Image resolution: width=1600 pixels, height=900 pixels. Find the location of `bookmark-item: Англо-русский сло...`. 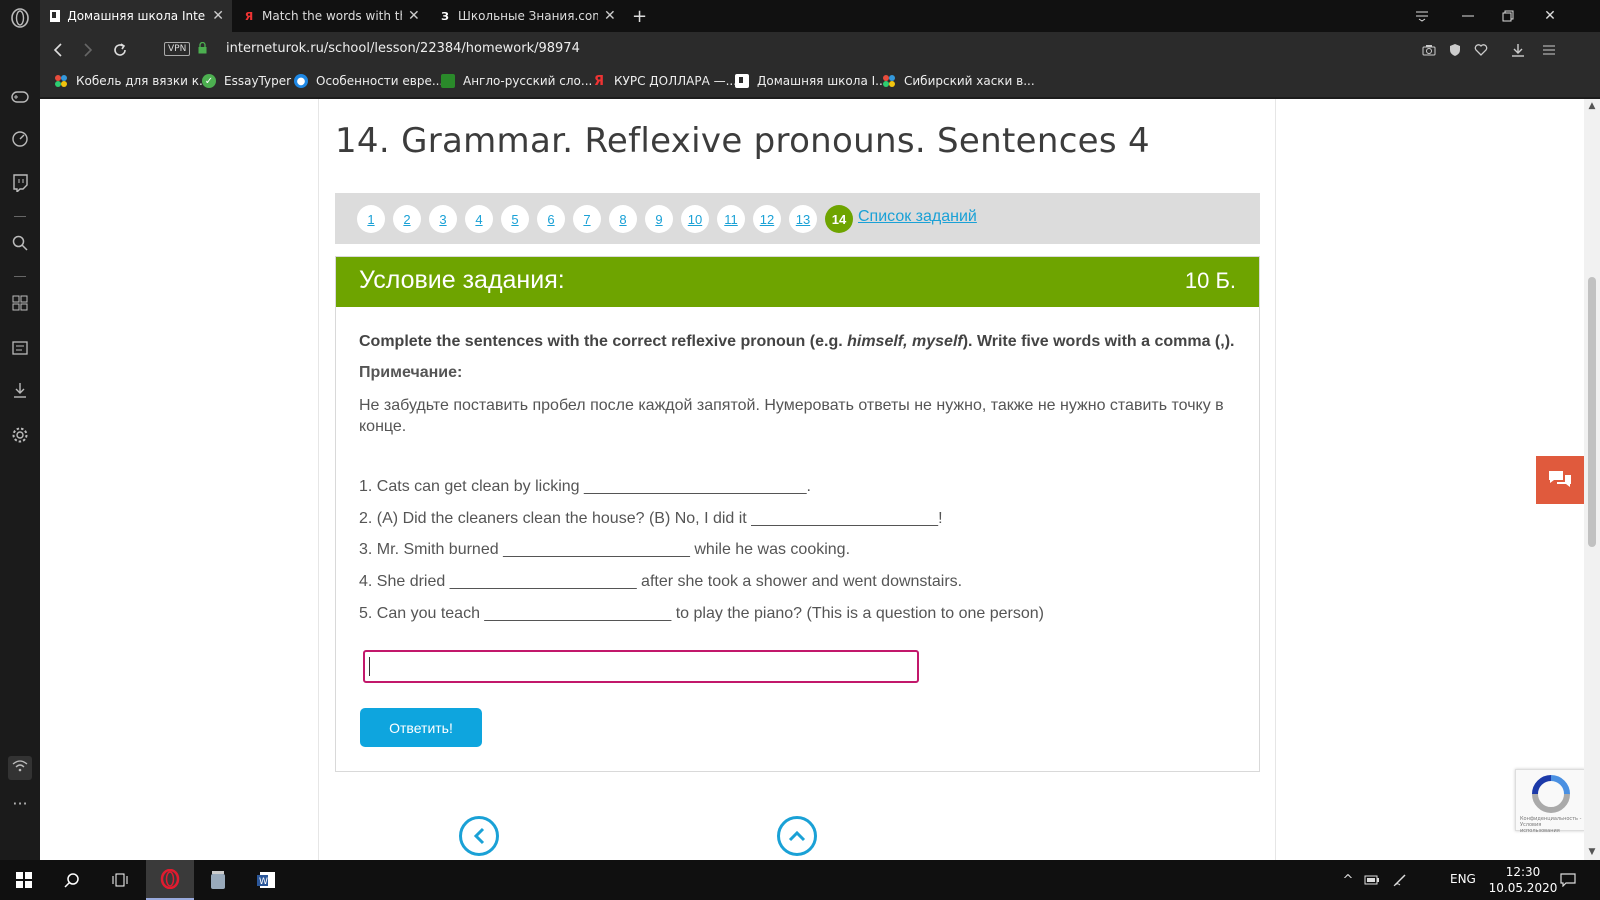

bookmark-item: Англо-русский сло... is located at coordinates (516, 81).